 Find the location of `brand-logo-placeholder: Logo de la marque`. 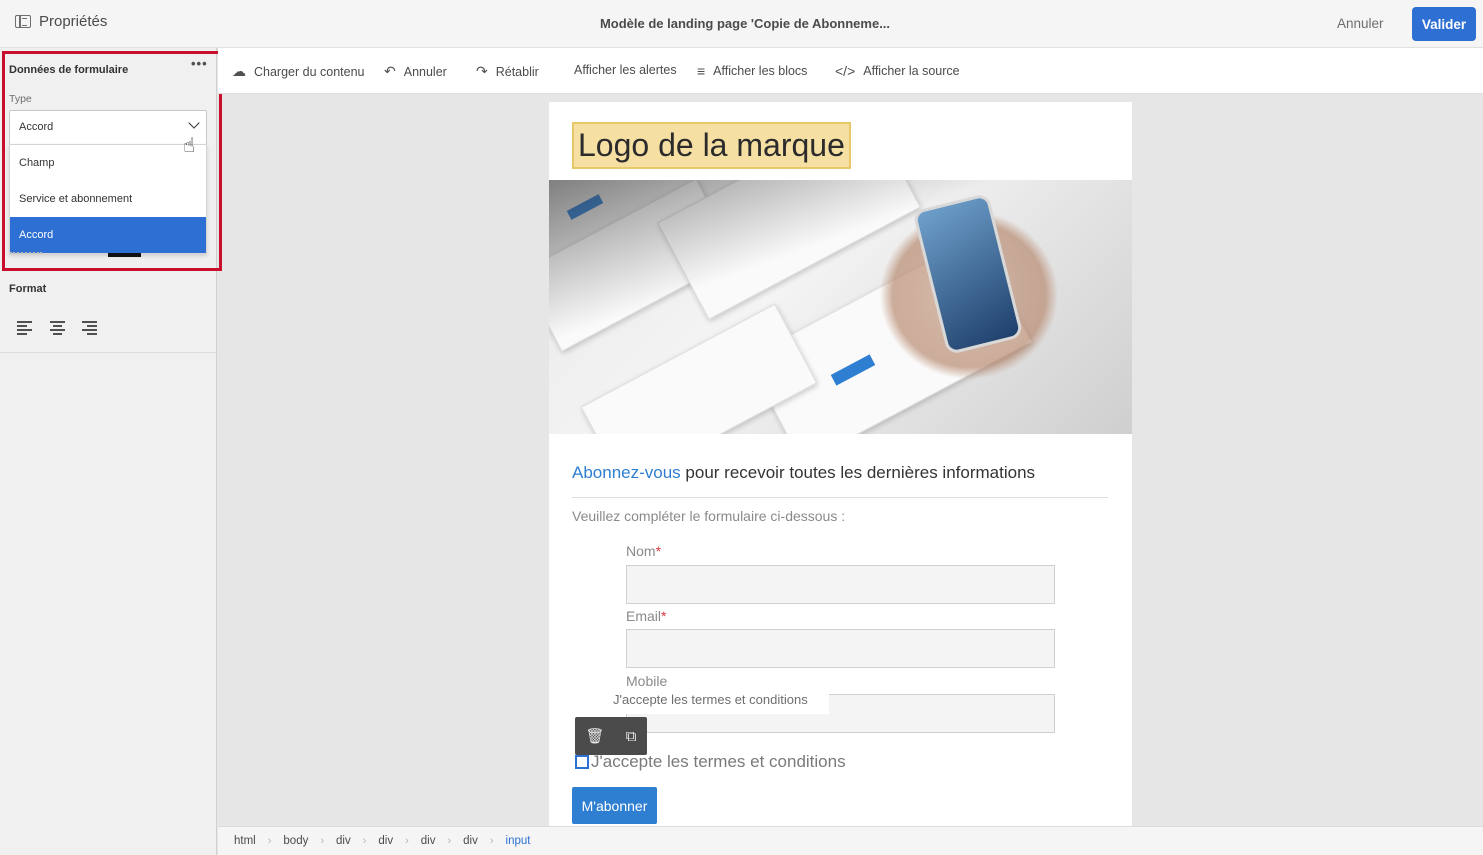

brand-logo-placeholder: Logo de la marque is located at coordinates (711, 145).